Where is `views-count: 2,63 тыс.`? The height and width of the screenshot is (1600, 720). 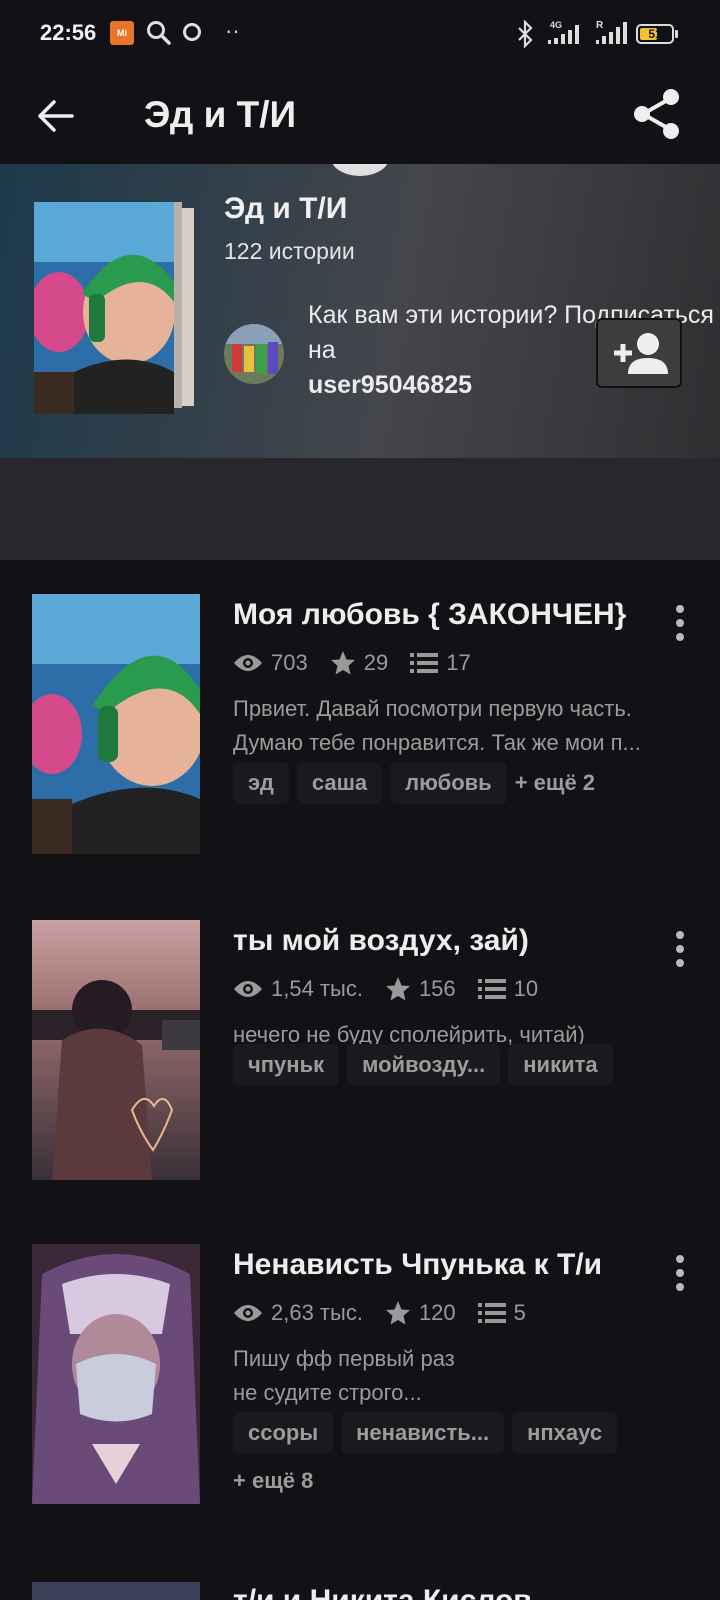 views-count: 2,63 тыс. is located at coordinates (317, 1312).